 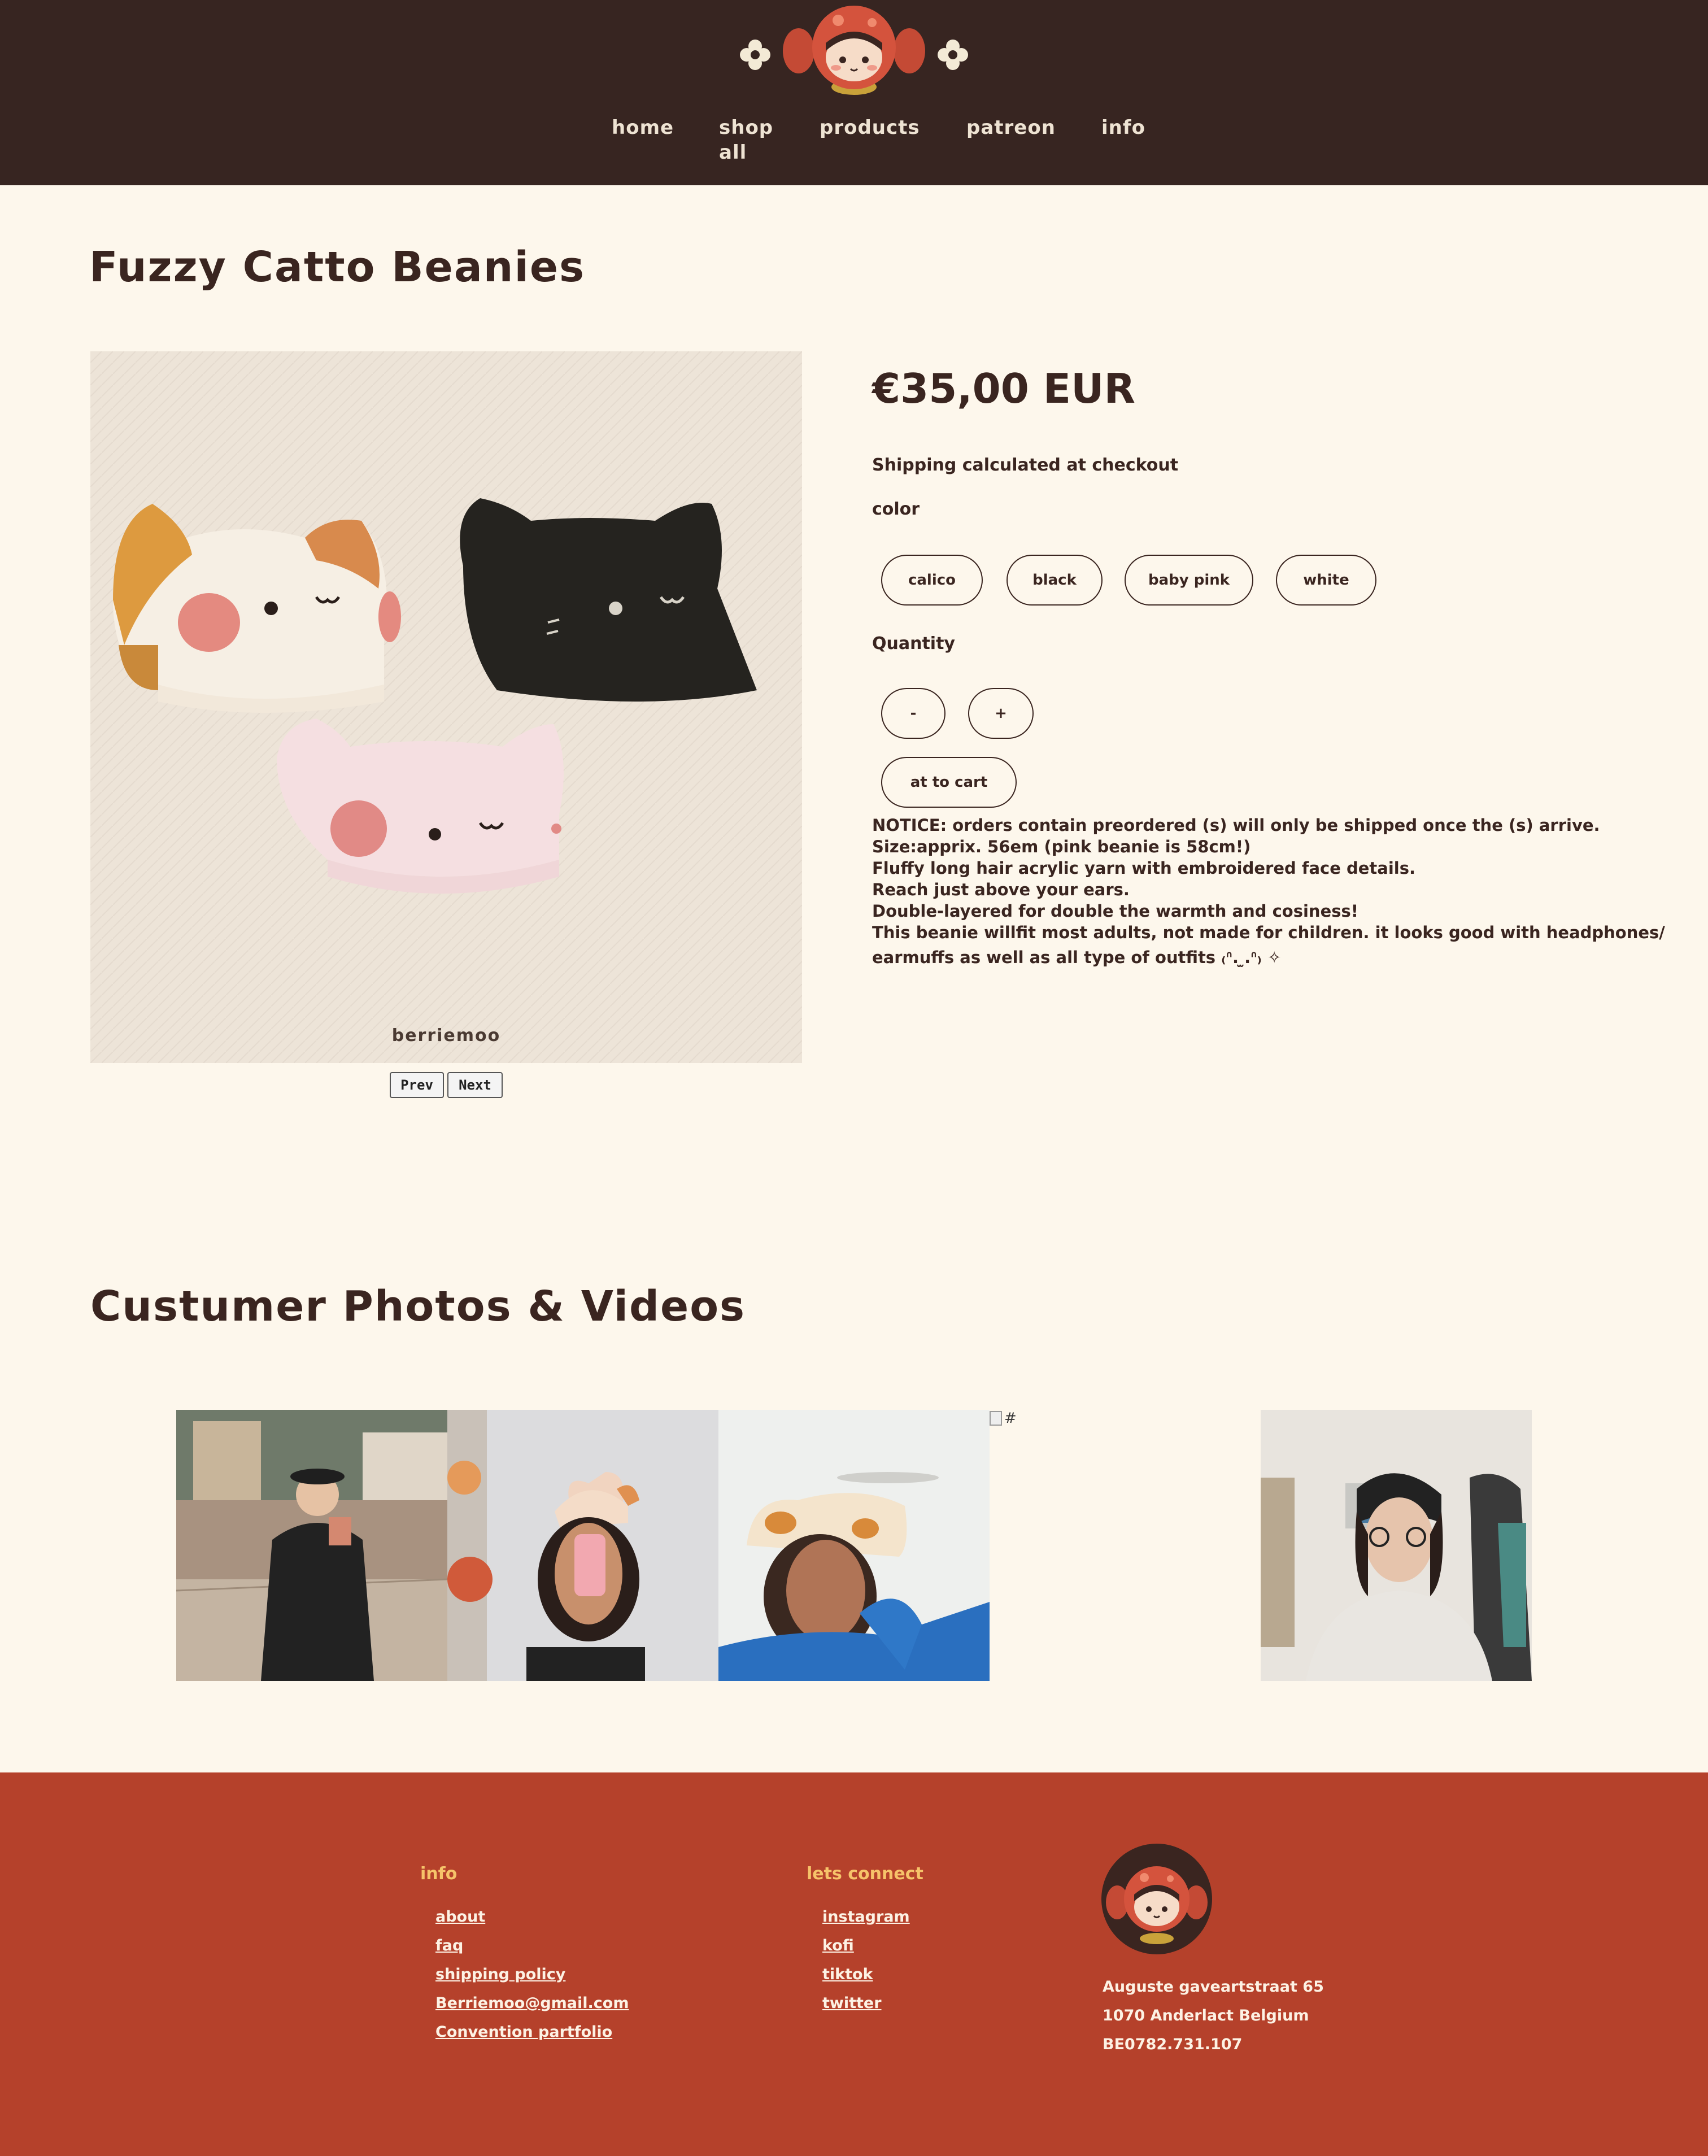 I want to click on cat-beanies-photo, so click(x=446, y=707).